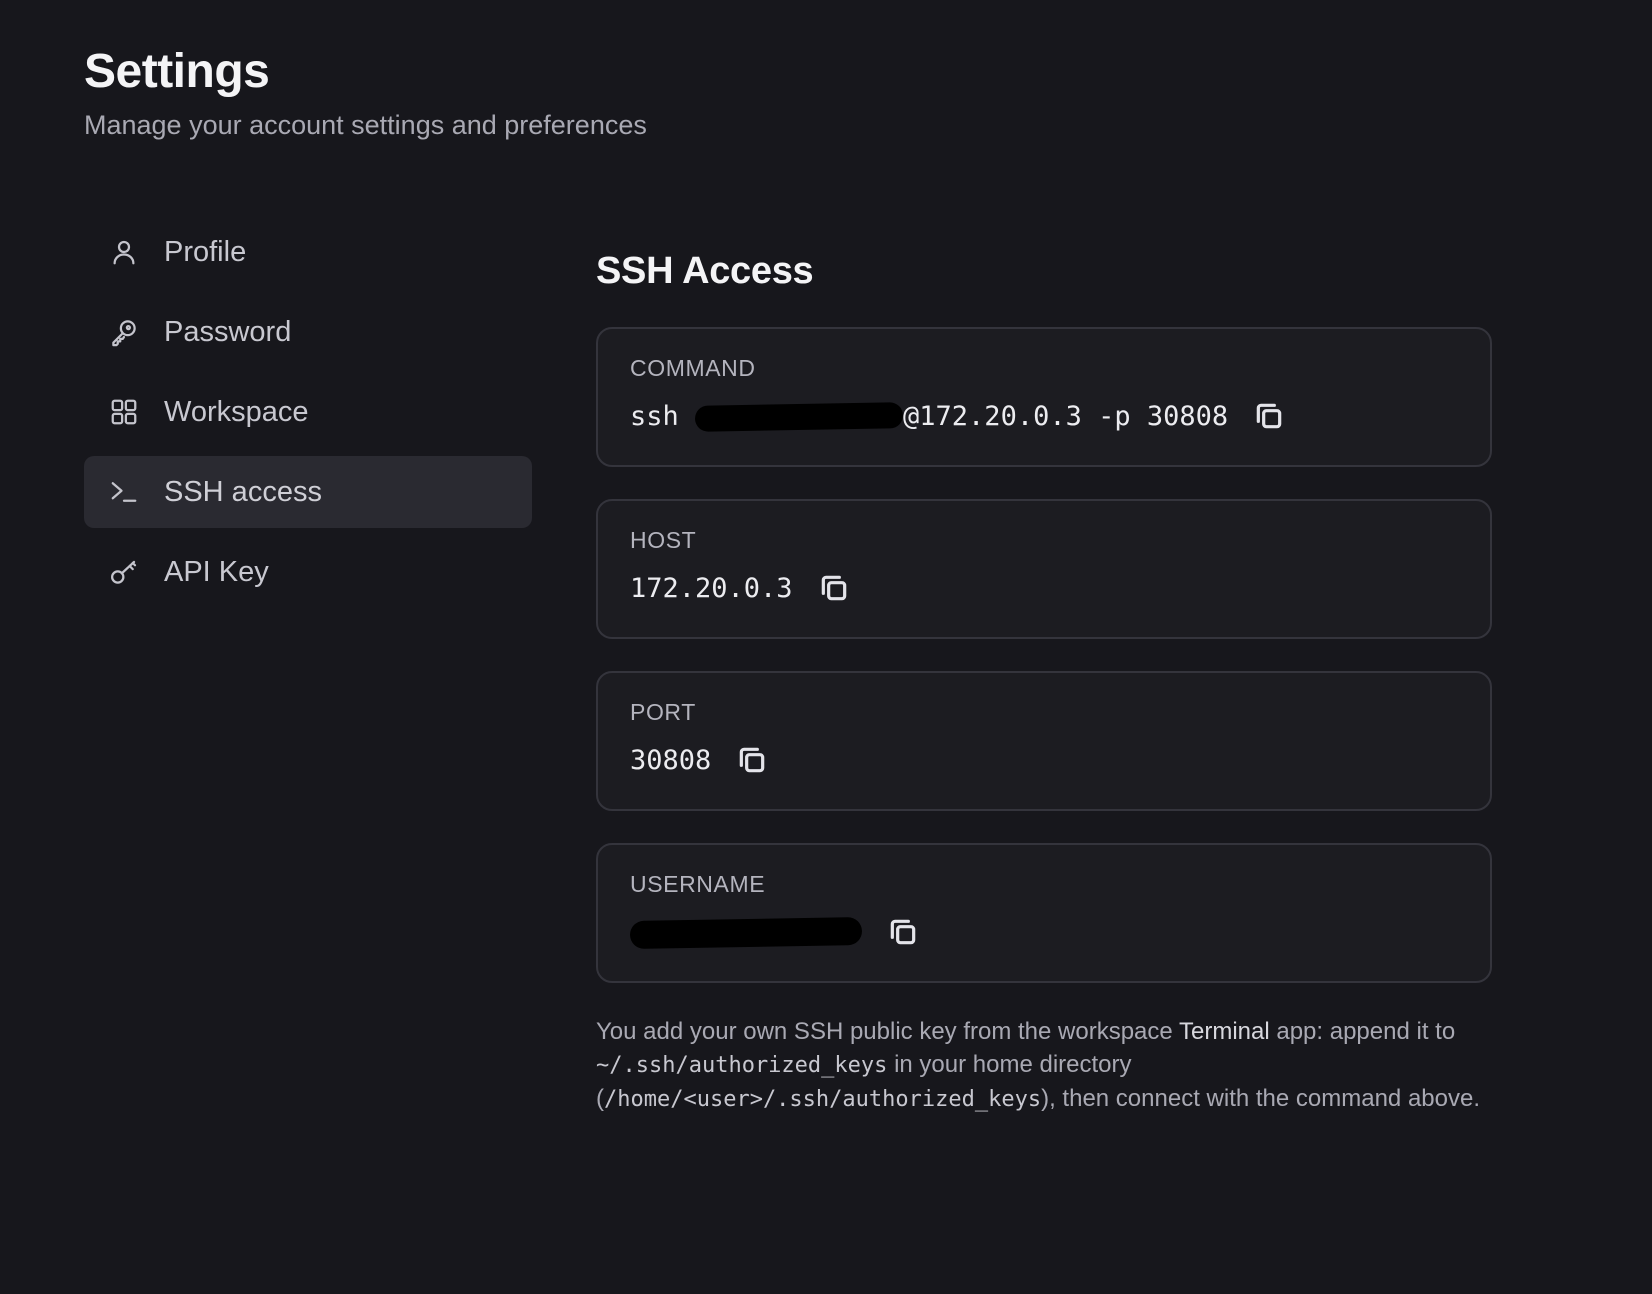  Describe the element at coordinates (663, 540) in the screenshot. I see `host-label: HOST` at that location.